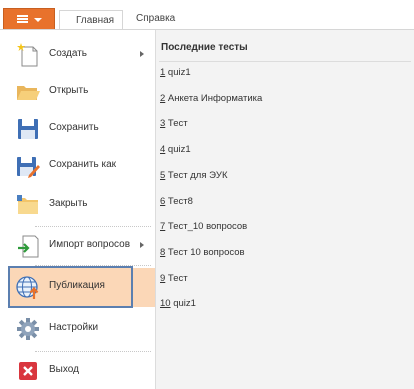 This screenshot has height=389, width=414. I want to click on floppy-disk-icon, so click(28, 129).